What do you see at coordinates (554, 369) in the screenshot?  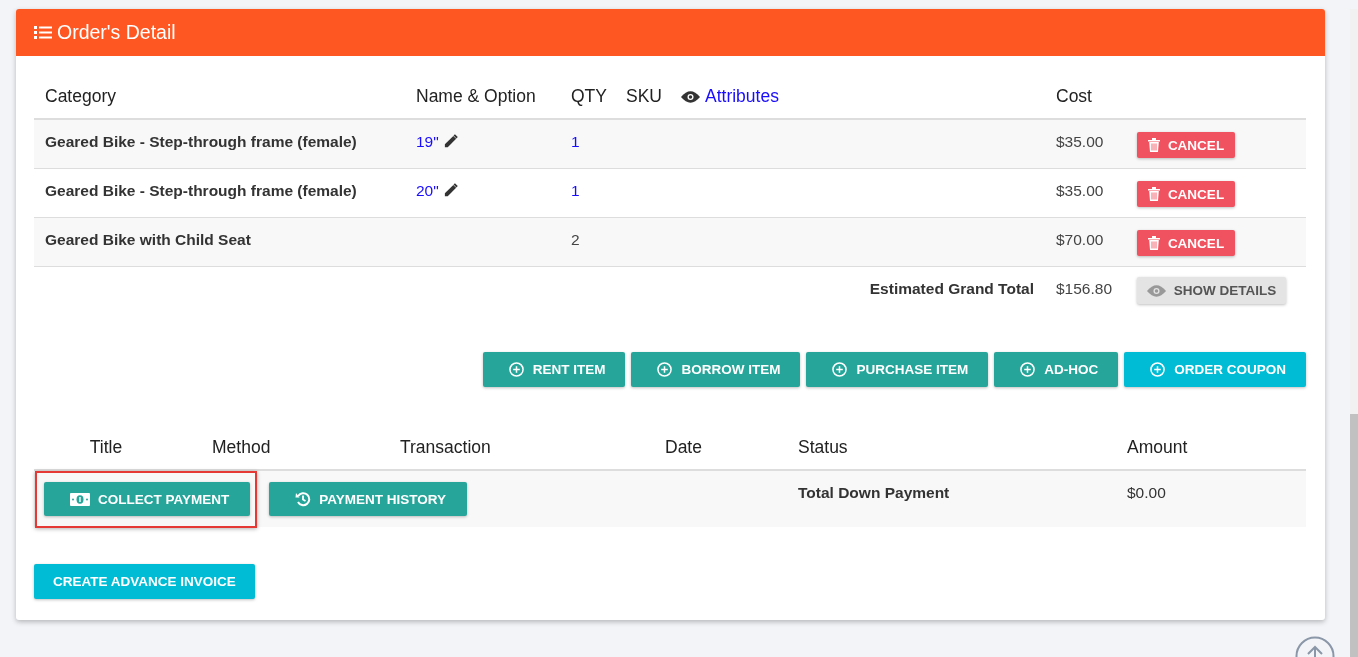 I see `add-button: RENT ITEM` at bounding box center [554, 369].